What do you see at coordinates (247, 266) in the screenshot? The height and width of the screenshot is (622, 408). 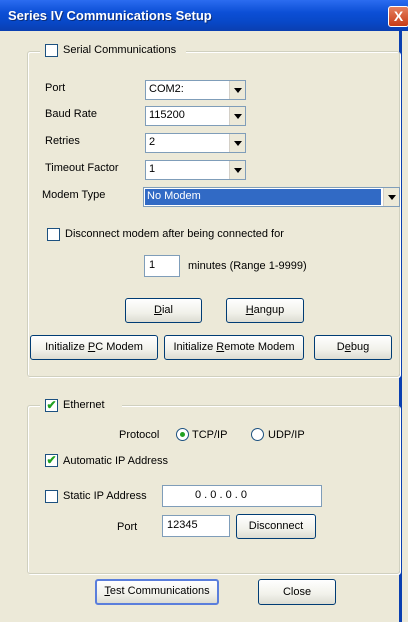 I see `minutes-label: minutes (Range 1-9999)` at bounding box center [247, 266].